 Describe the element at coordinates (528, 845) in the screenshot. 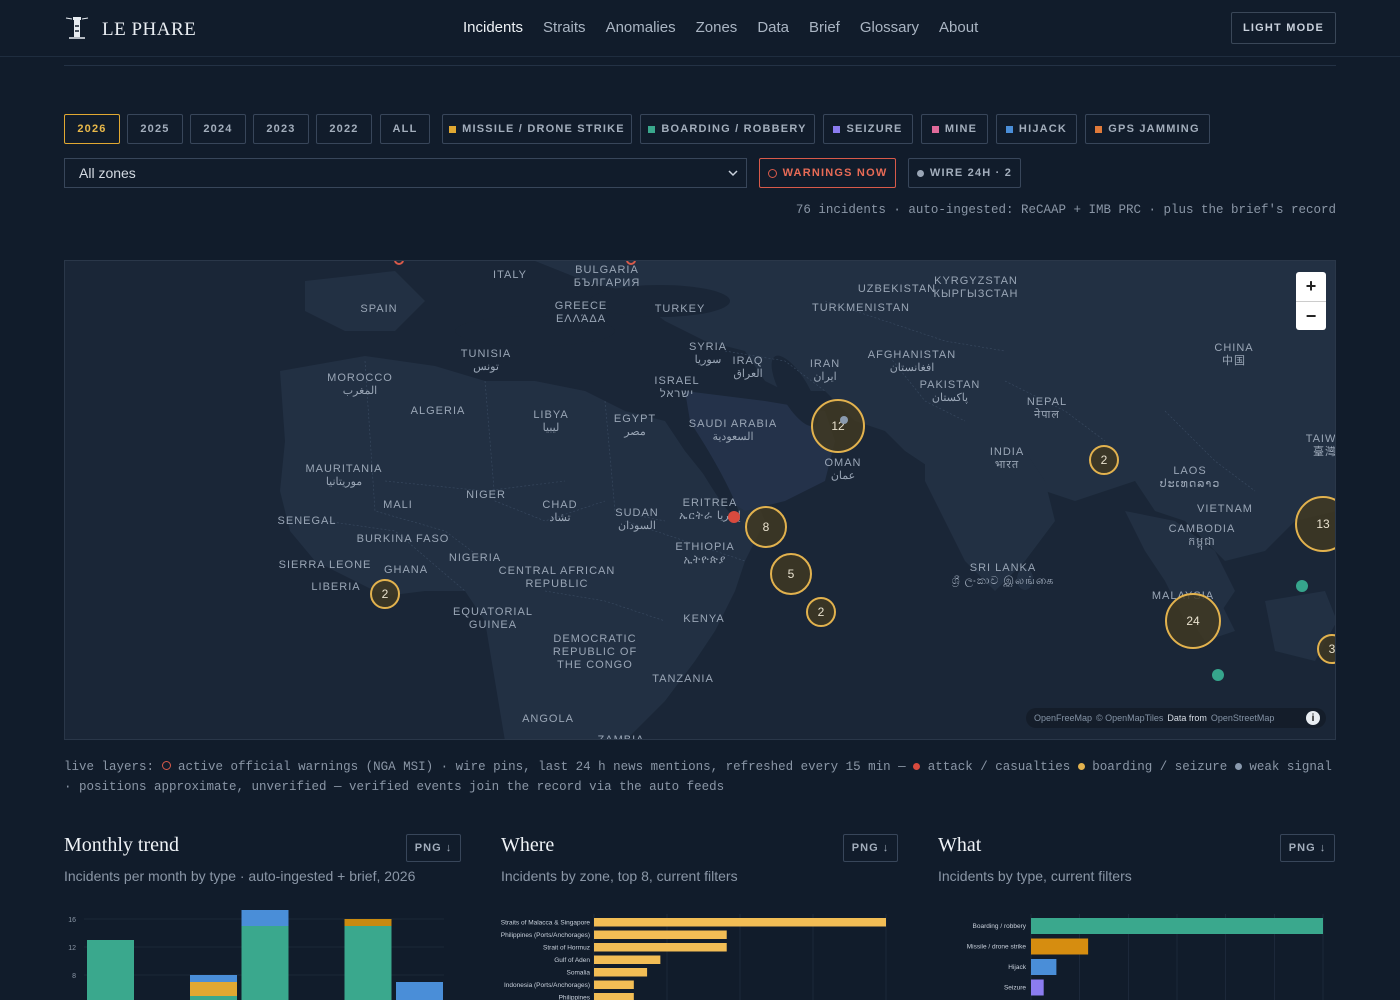

I see `panel-title: Where` at that location.